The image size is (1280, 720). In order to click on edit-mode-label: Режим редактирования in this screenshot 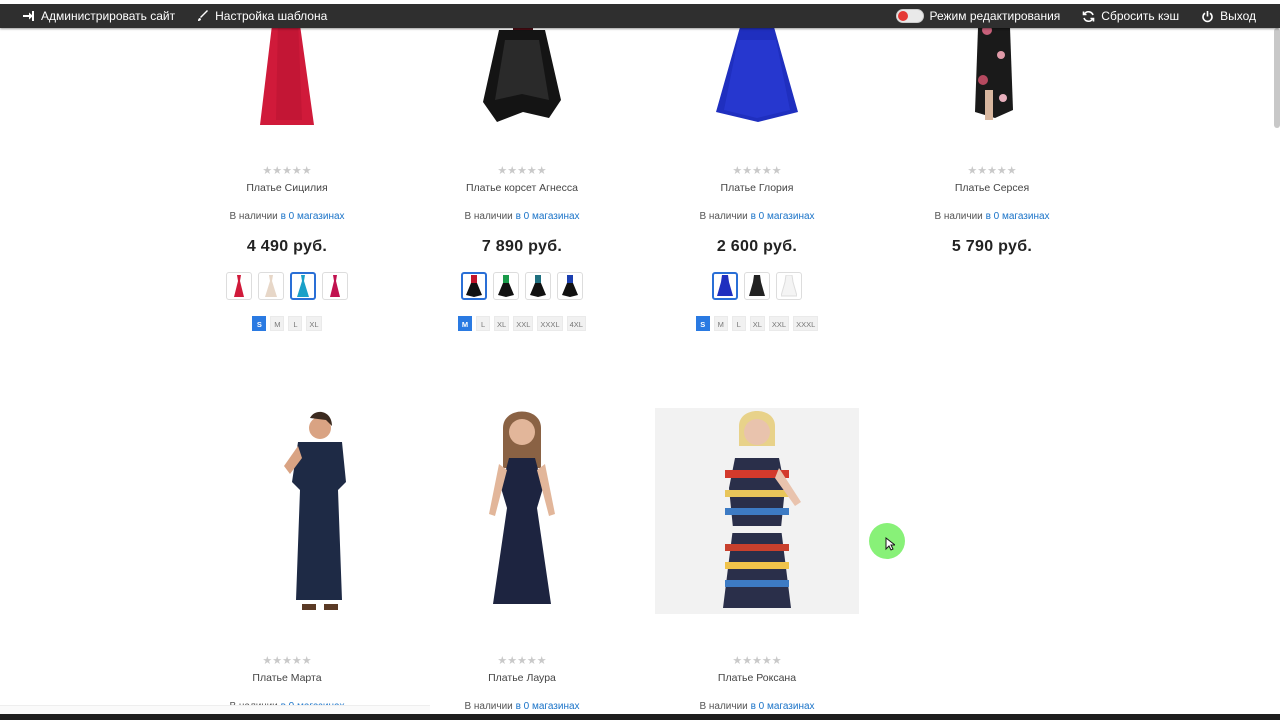, I will do `click(995, 16)`.